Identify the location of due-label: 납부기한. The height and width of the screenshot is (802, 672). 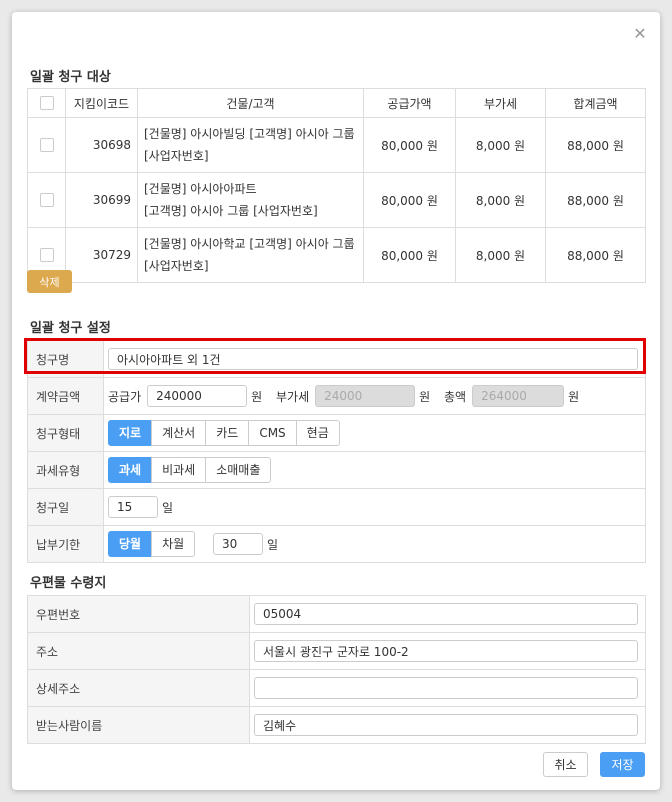
(65, 544).